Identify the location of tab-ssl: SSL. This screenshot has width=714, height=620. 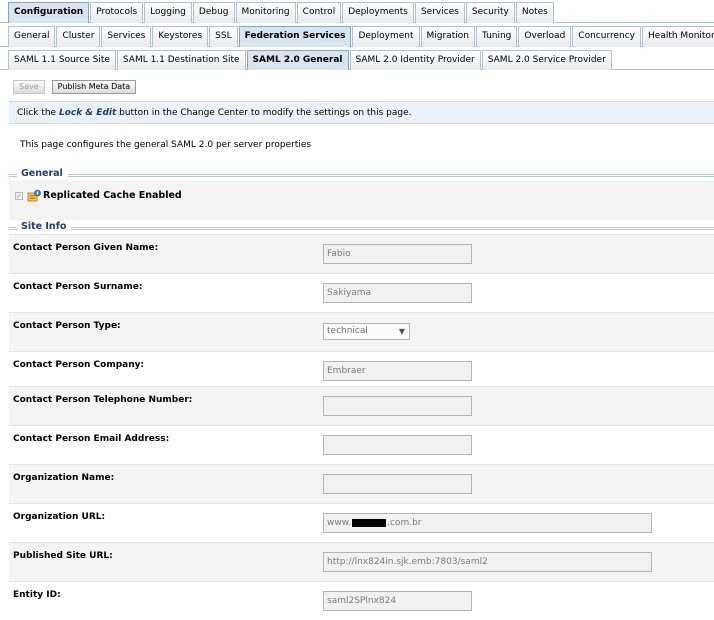
(223, 36).